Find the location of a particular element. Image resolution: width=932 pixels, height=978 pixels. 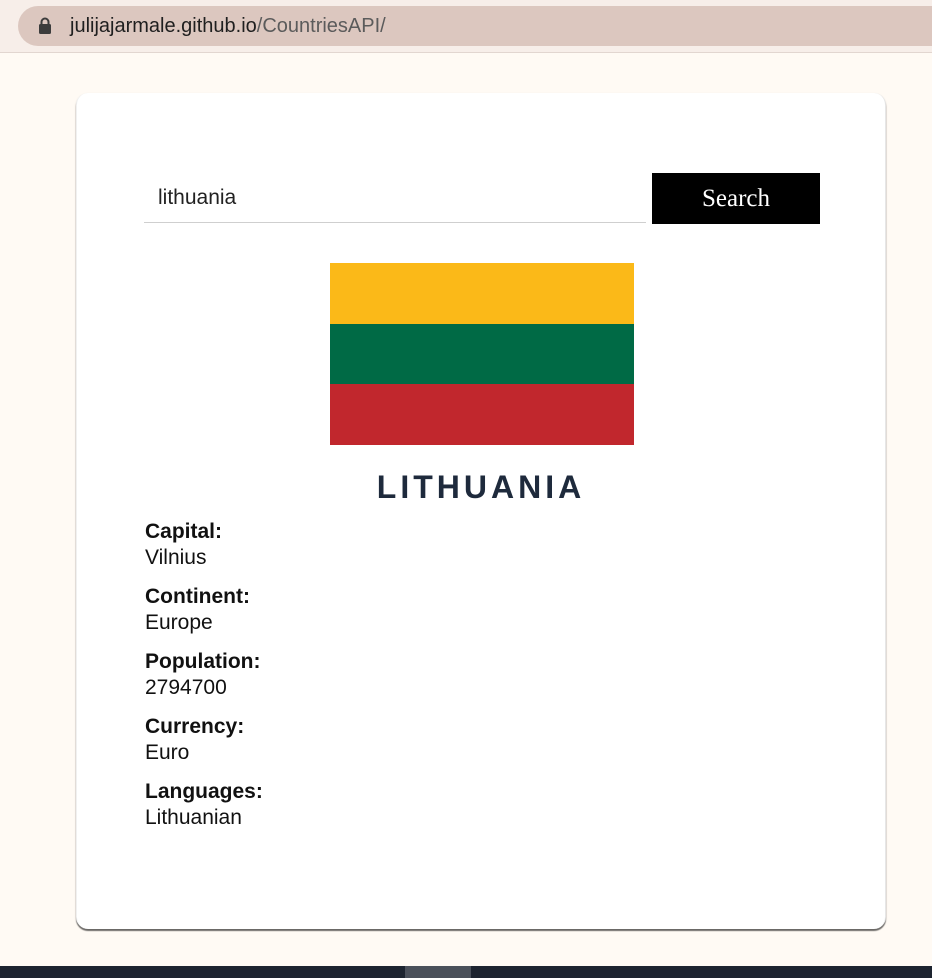

lock-icon is located at coordinates (45, 26).